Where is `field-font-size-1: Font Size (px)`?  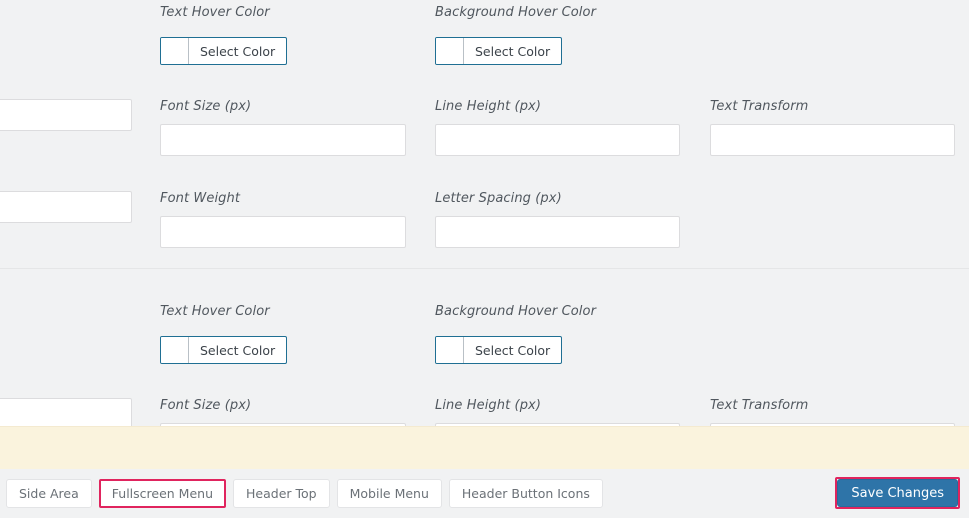 field-font-size-1: Font Size (px) is located at coordinates (283, 127).